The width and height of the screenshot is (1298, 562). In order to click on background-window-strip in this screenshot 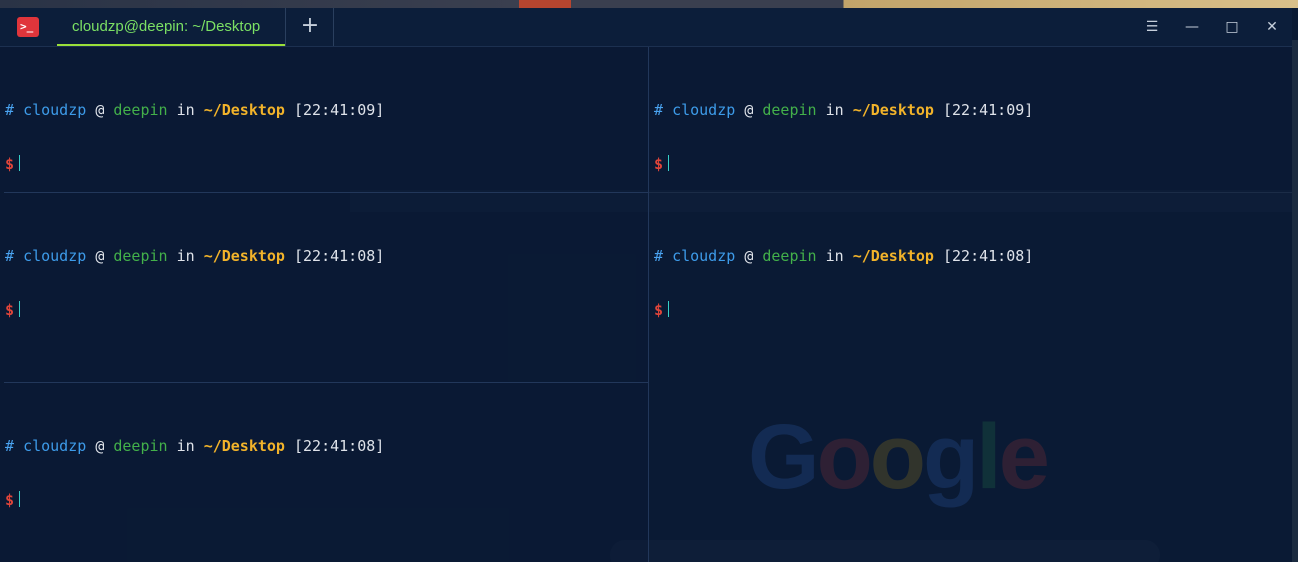, I will do `click(649, 4)`.